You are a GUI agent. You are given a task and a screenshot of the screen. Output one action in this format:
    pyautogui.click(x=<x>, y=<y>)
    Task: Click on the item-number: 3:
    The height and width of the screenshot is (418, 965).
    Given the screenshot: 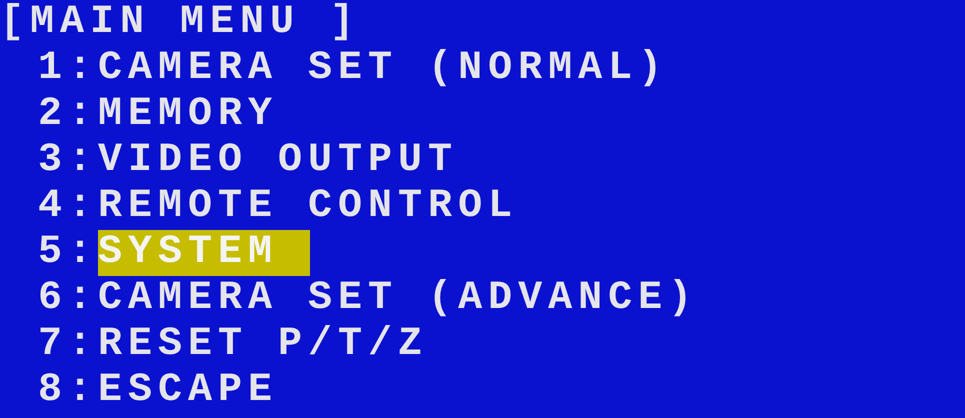 What is the action you would take?
    pyautogui.click(x=68, y=161)
    